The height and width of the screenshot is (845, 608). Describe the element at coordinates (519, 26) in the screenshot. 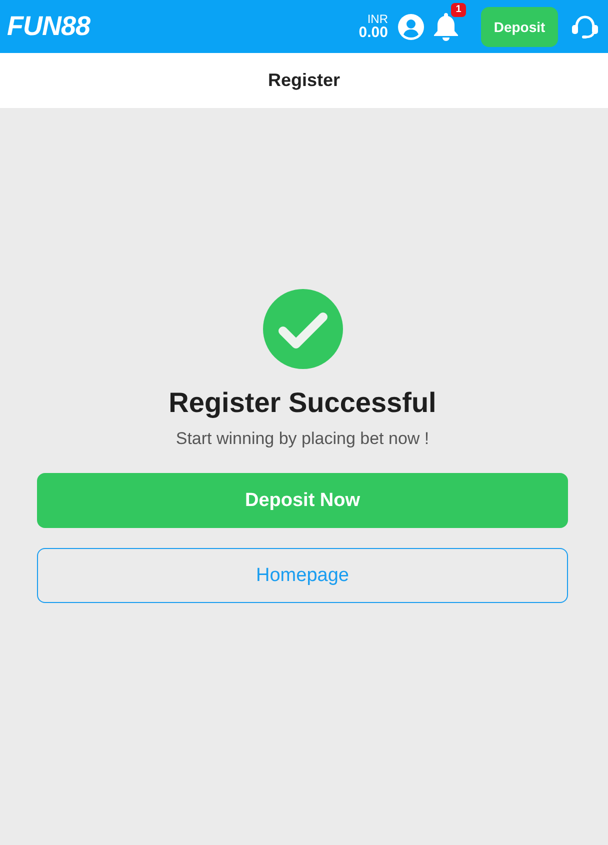

I see `deposit-button: Deposit` at that location.